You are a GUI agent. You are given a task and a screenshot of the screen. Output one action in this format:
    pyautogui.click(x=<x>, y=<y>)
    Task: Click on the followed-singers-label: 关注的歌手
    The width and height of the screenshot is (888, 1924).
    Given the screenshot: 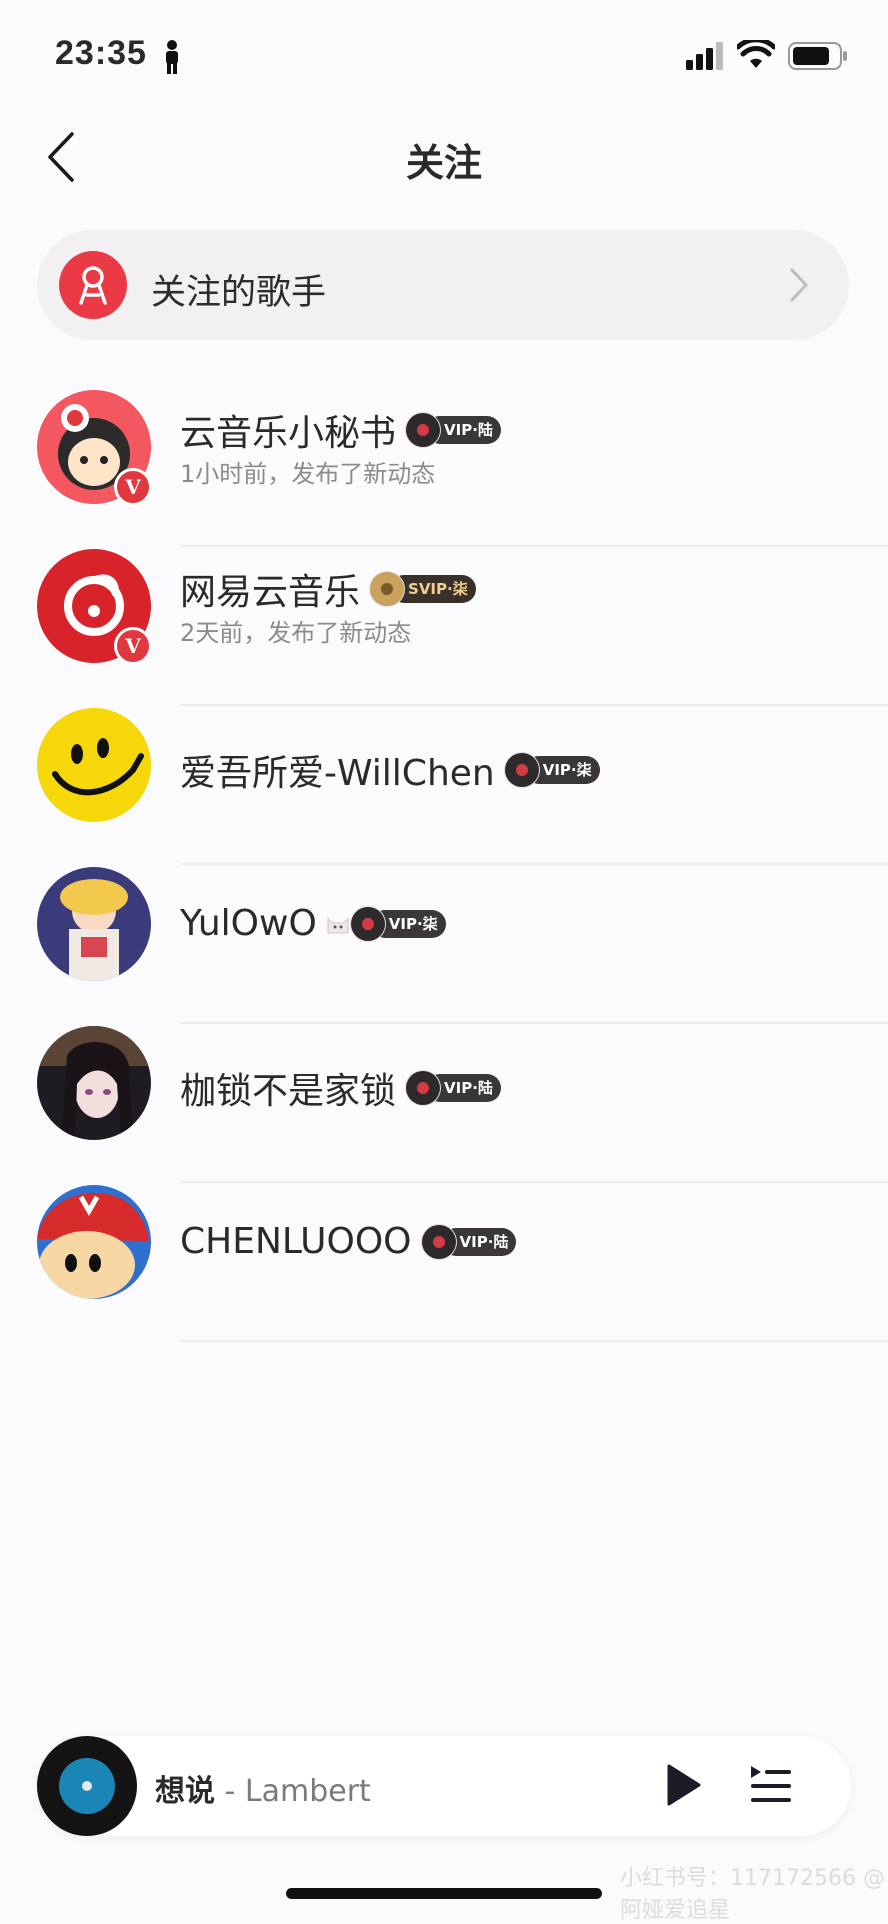 What is the action you would take?
    pyautogui.click(x=239, y=293)
    